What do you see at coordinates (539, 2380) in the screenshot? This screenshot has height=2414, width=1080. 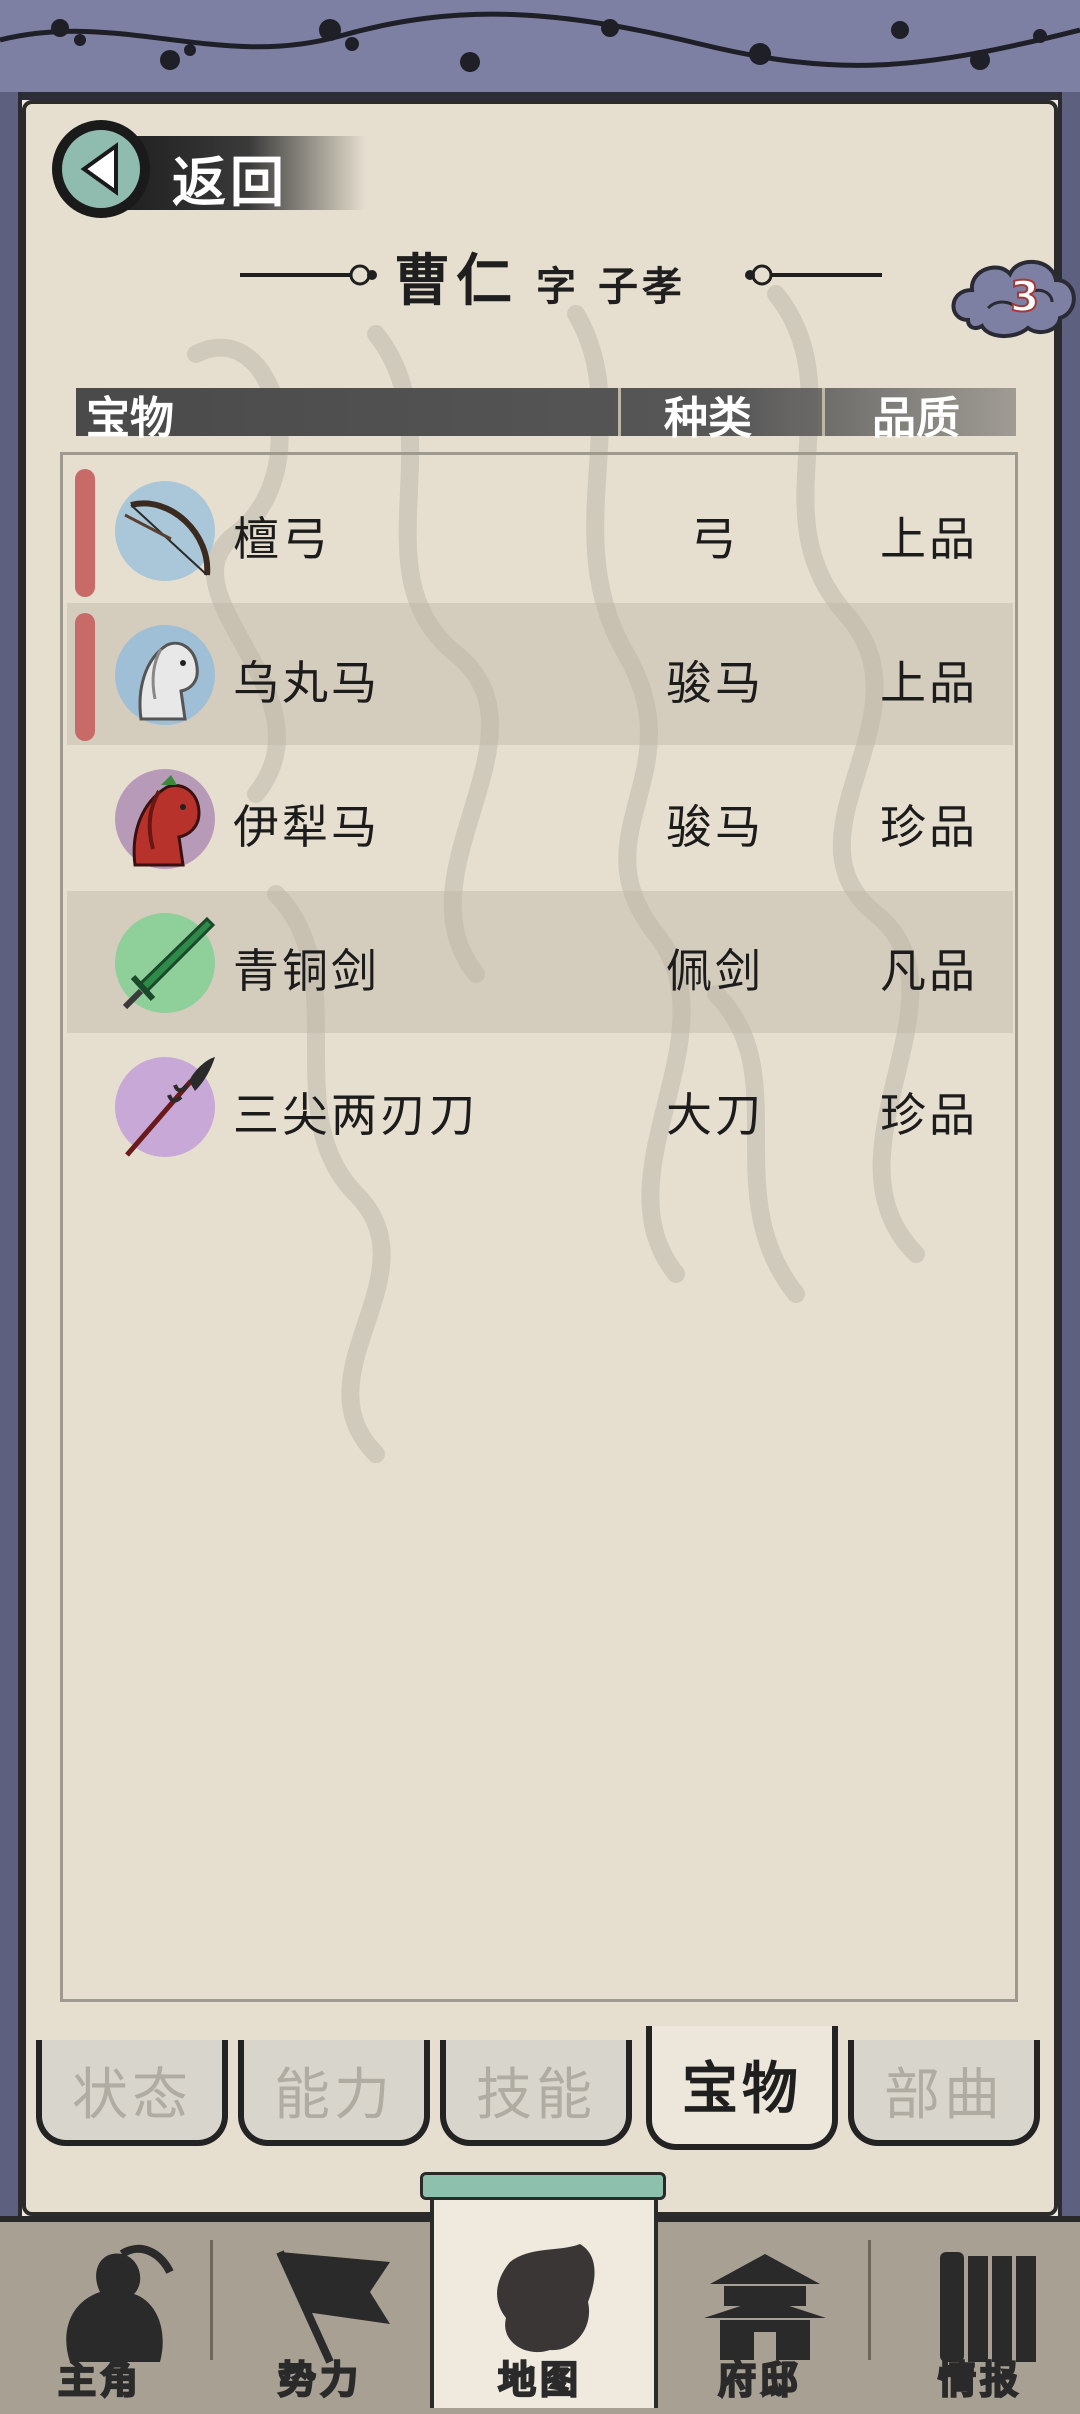 I see `nav-label: 地图` at bounding box center [539, 2380].